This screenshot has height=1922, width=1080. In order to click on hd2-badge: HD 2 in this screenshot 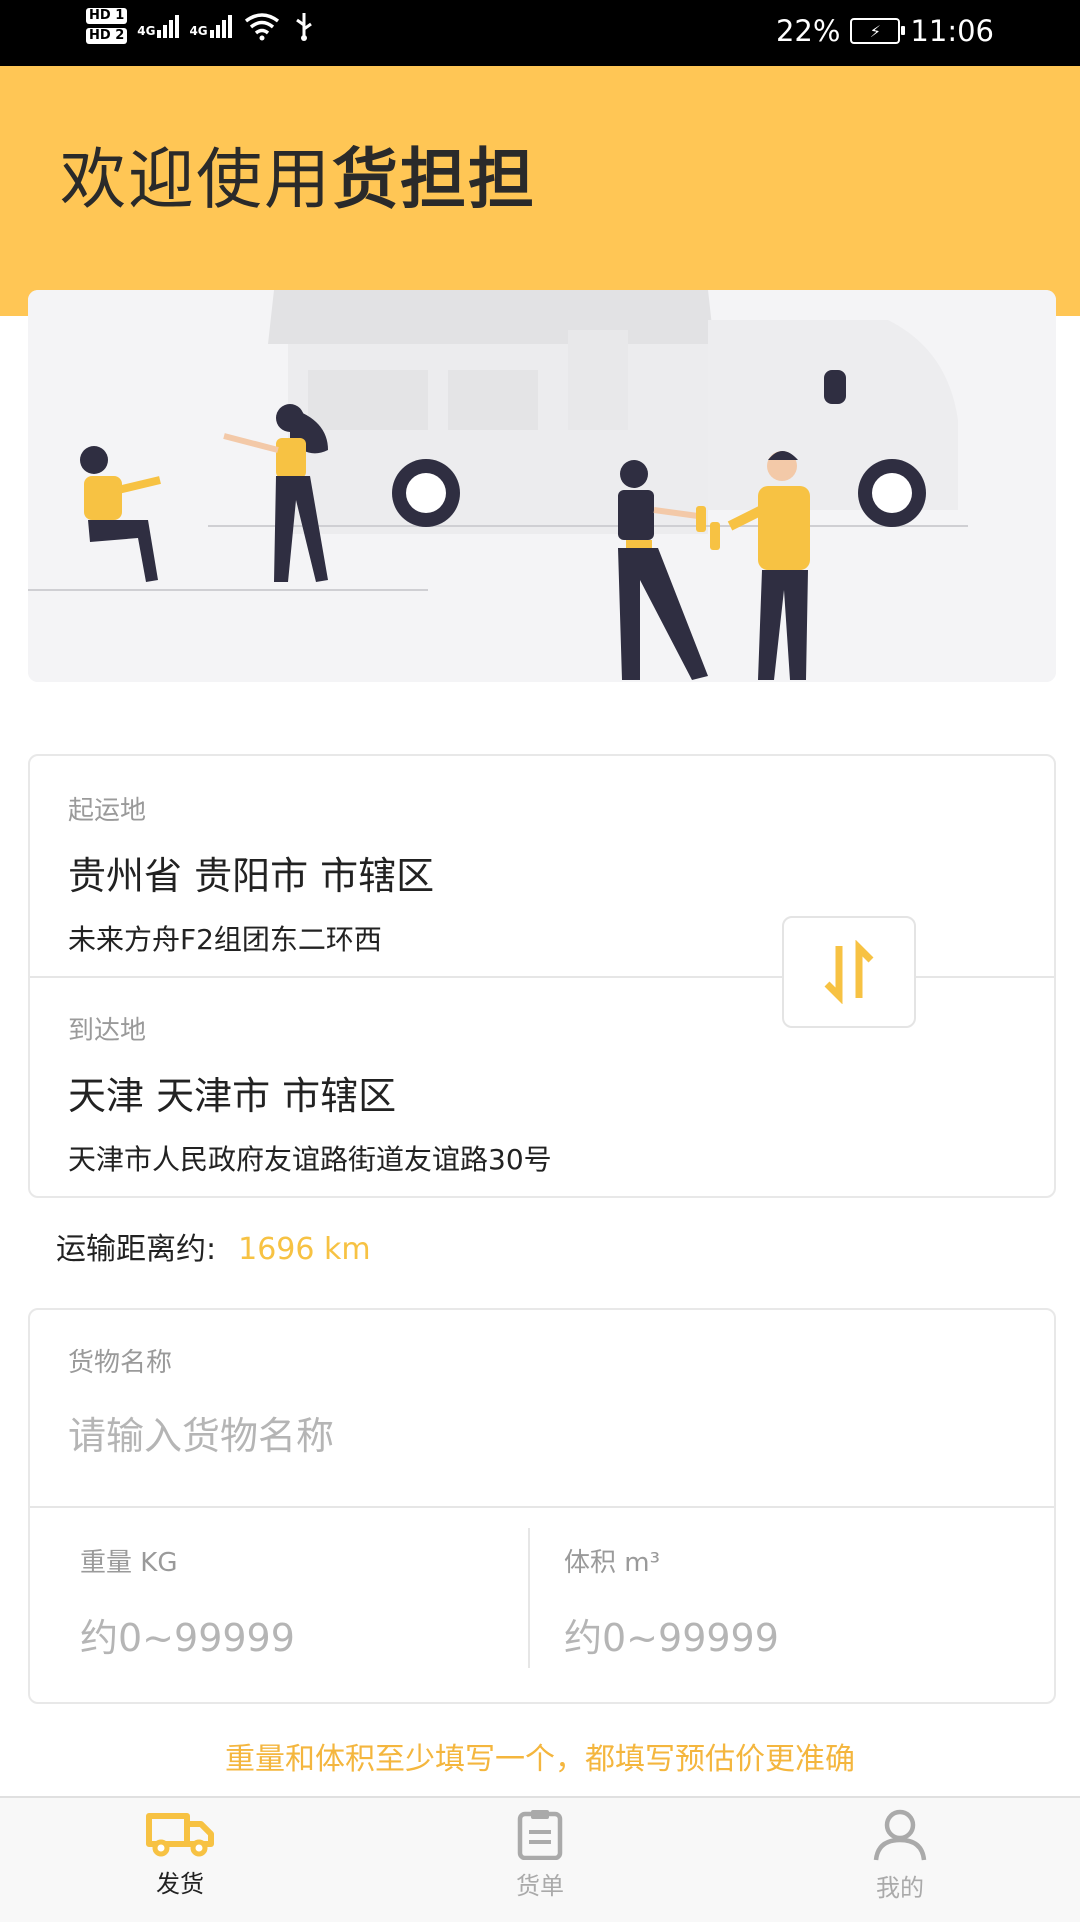, I will do `click(107, 36)`.